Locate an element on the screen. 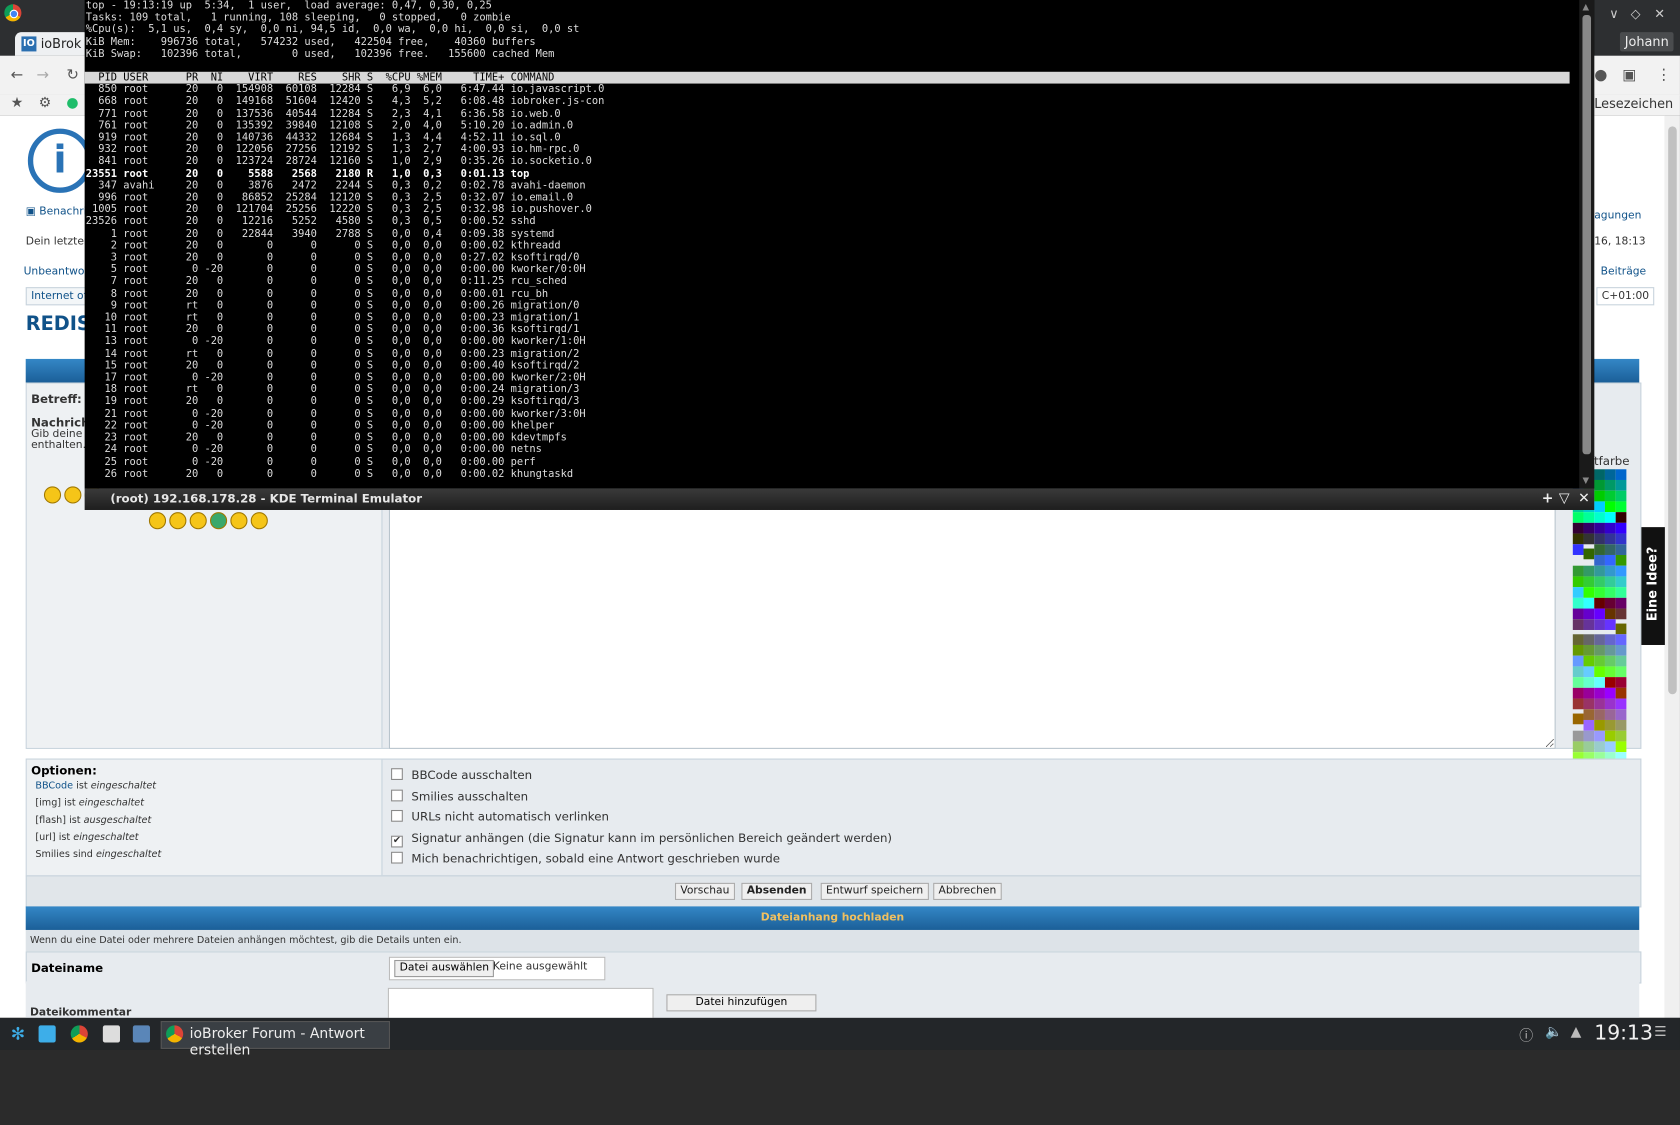 The height and width of the screenshot is (1125, 1680). notifications-link: ▣ Benachri is located at coordinates (56, 212).